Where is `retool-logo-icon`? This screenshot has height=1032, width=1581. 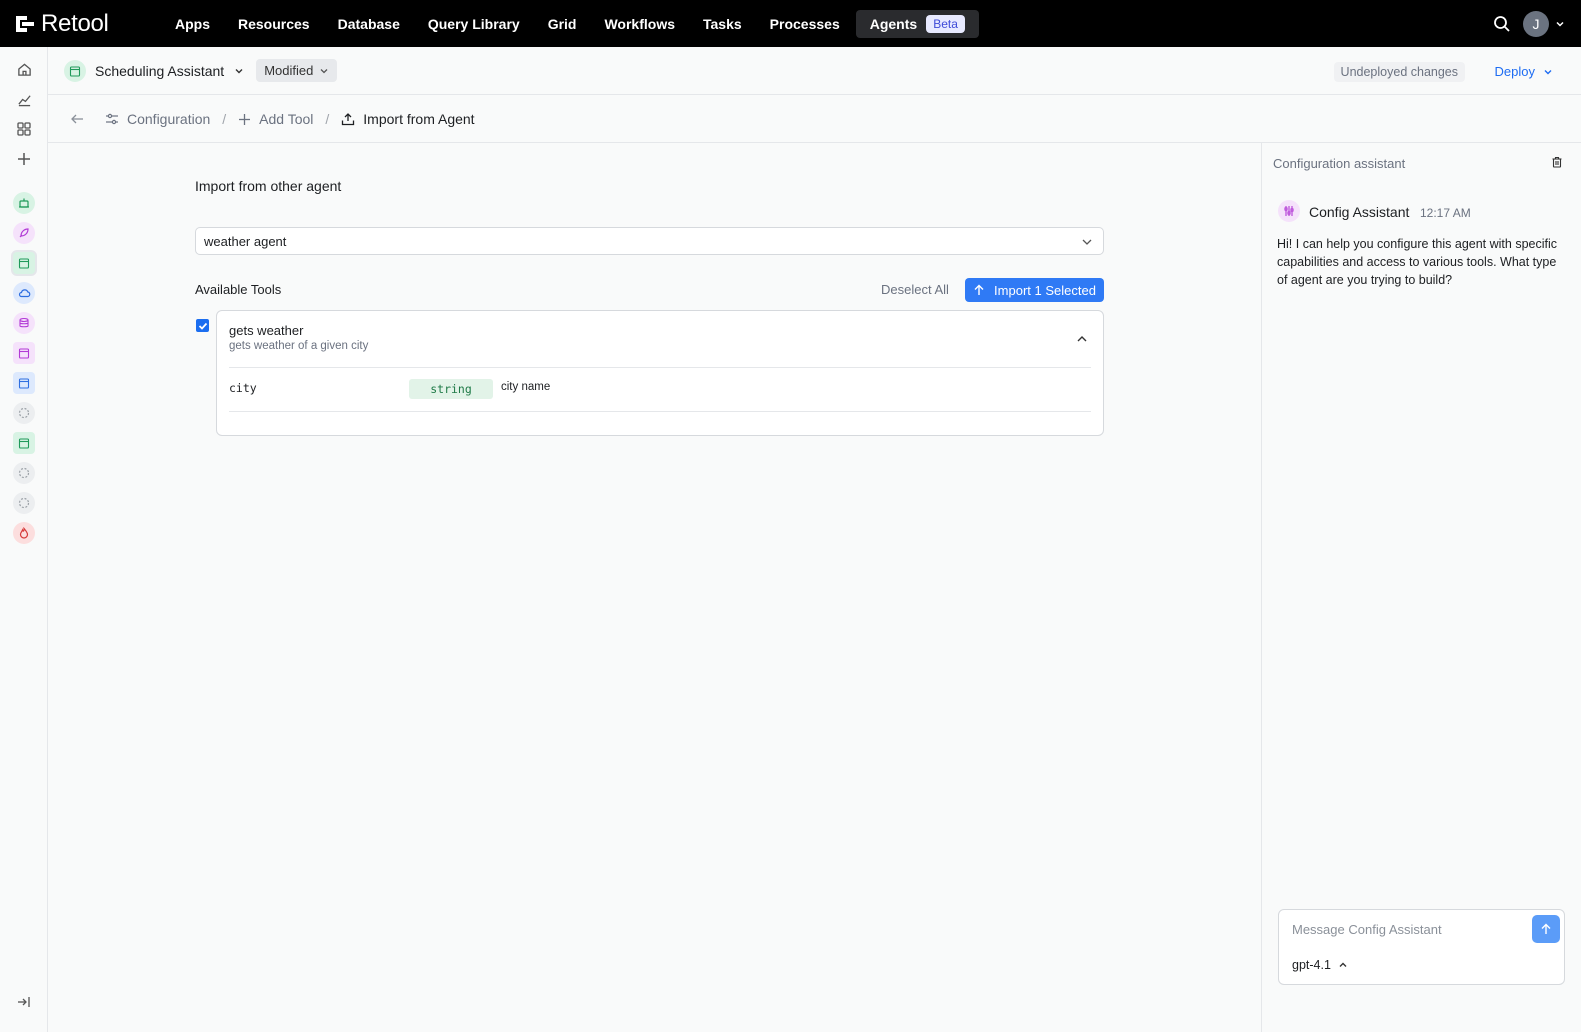 retool-logo-icon is located at coordinates (25, 24).